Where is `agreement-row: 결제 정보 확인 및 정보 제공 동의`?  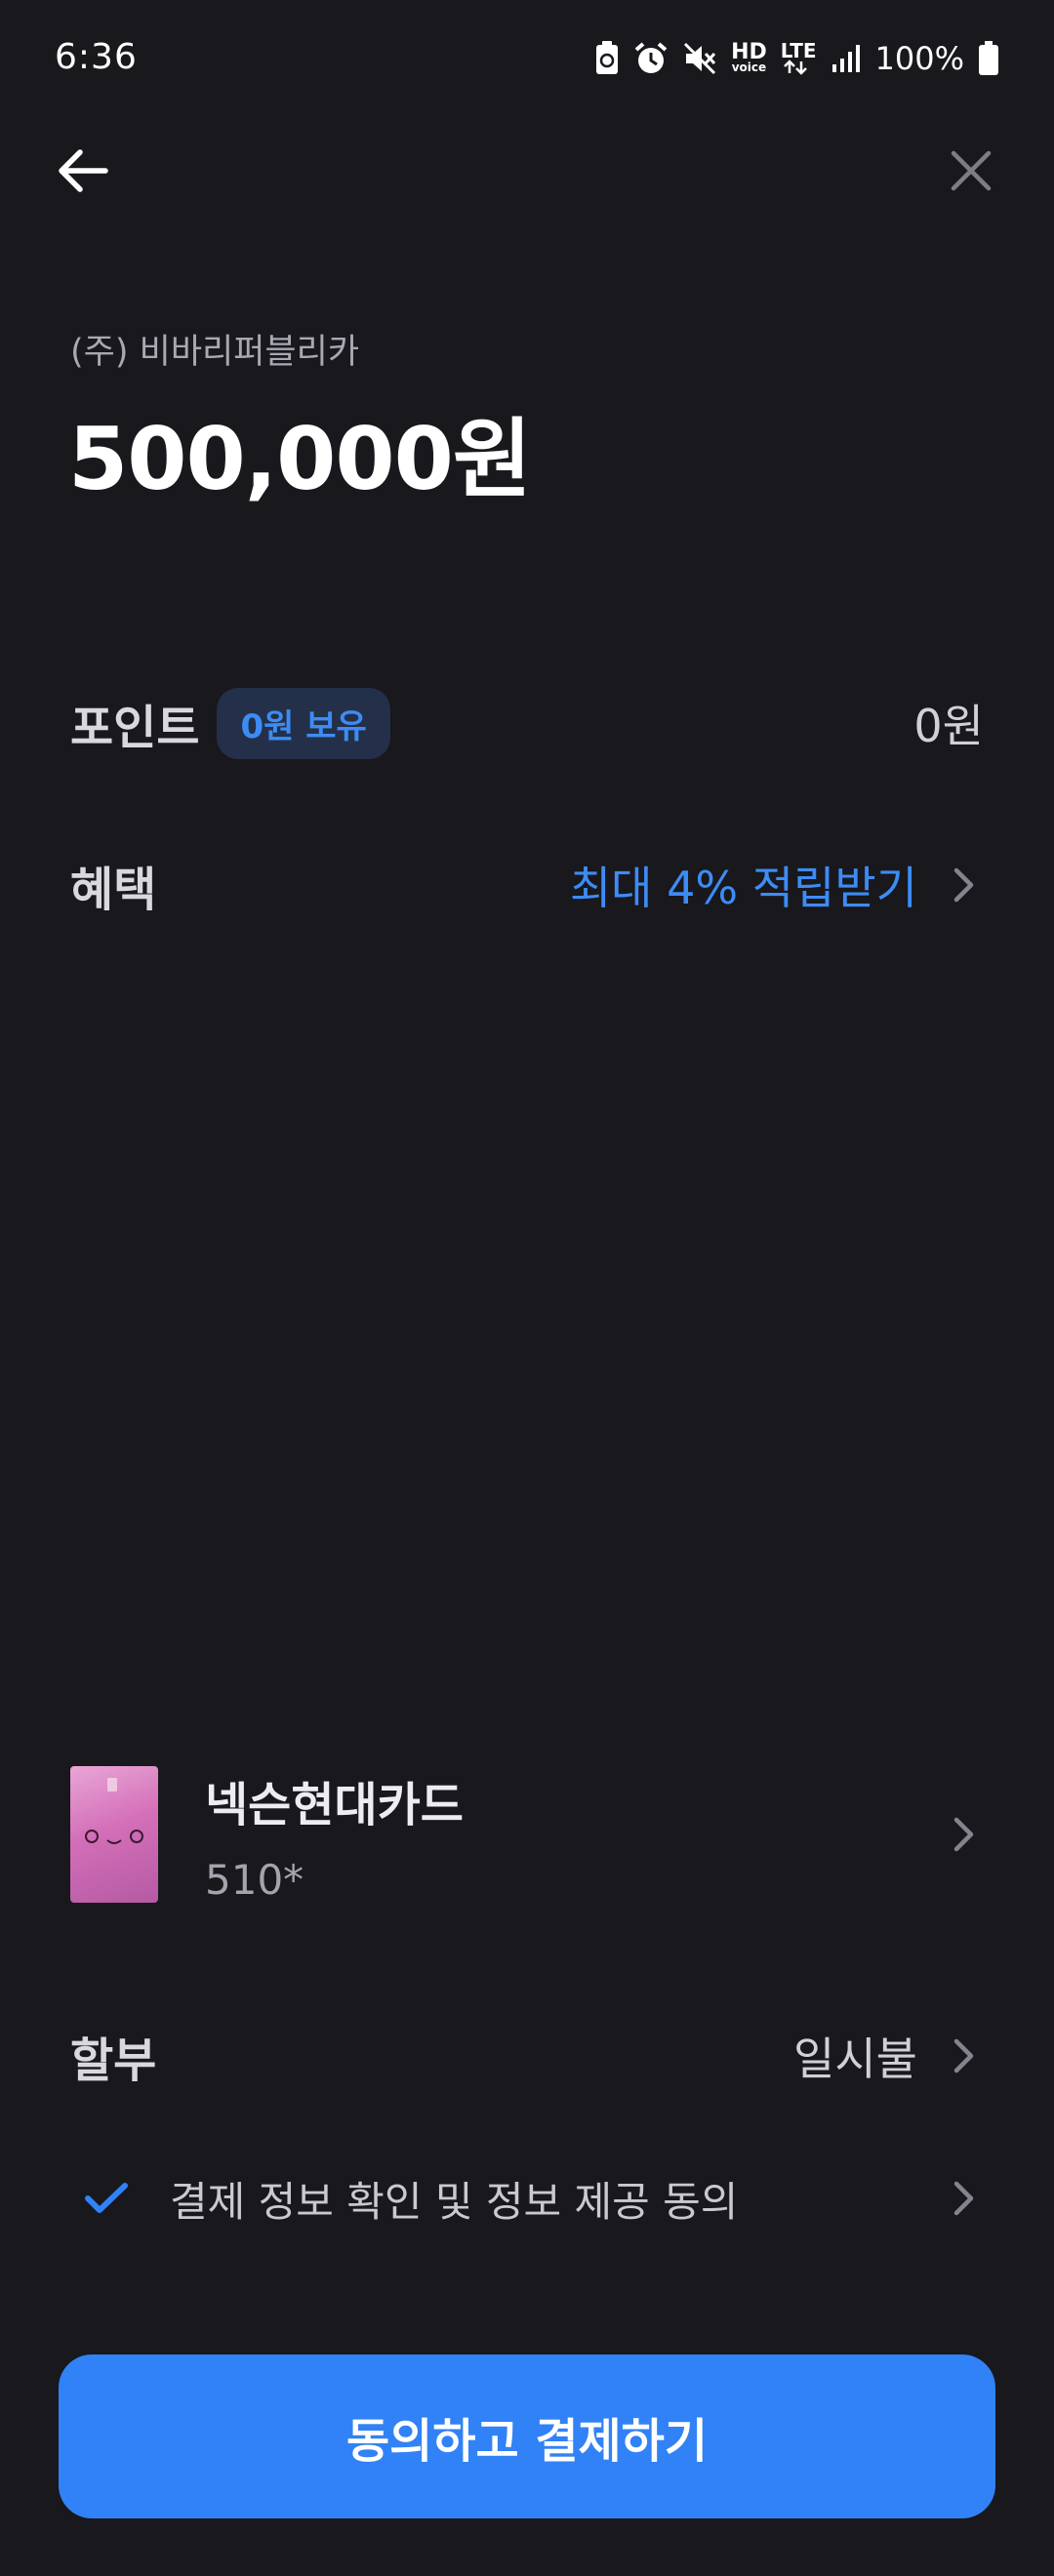 agreement-row: 결제 정보 확인 및 정보 제공 동의 is located at coordinates (527, 2198).